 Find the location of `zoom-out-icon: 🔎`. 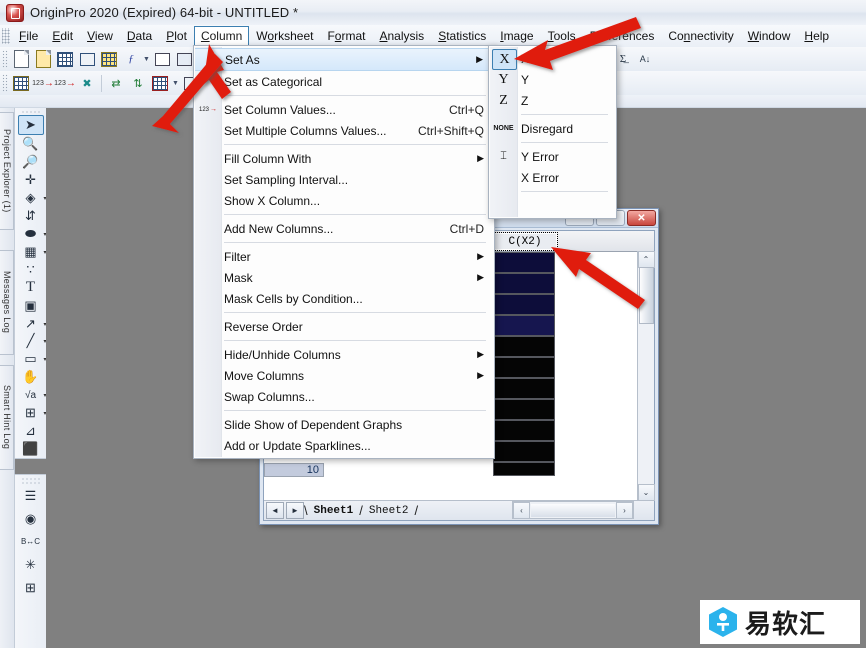

zoom-out-icon: 🔎 is located at coordinates (31, 162).